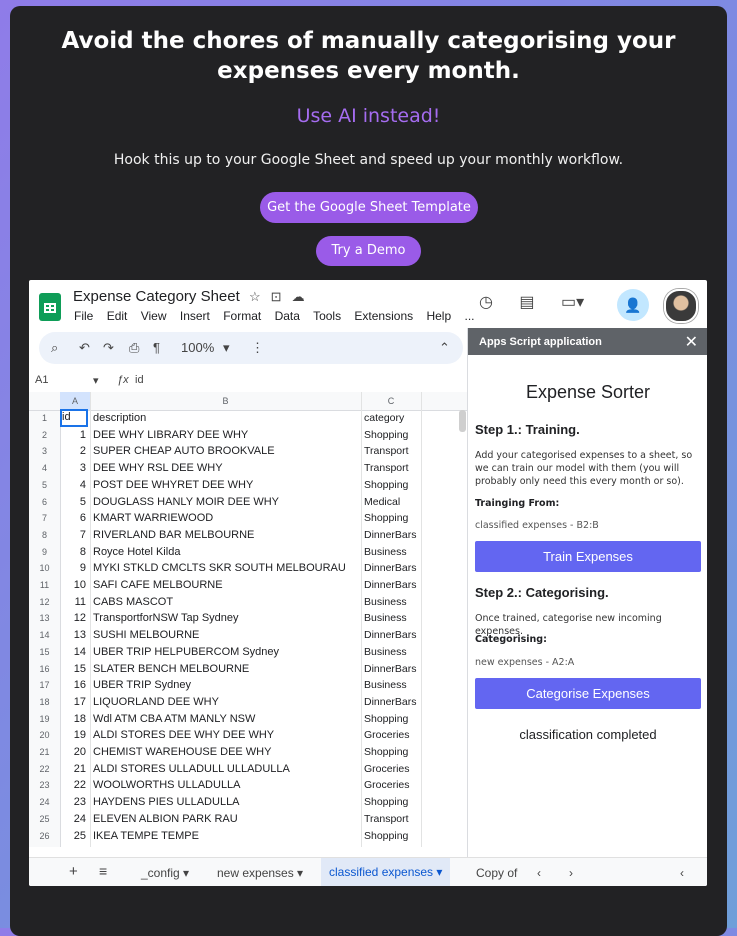 This screenshot has width=737, height=936. Describe the element at coordinates (228, 752) in the screenshot. I see `cell-description: CHEMIST WAREHOUSE DEE WHY` at that location.